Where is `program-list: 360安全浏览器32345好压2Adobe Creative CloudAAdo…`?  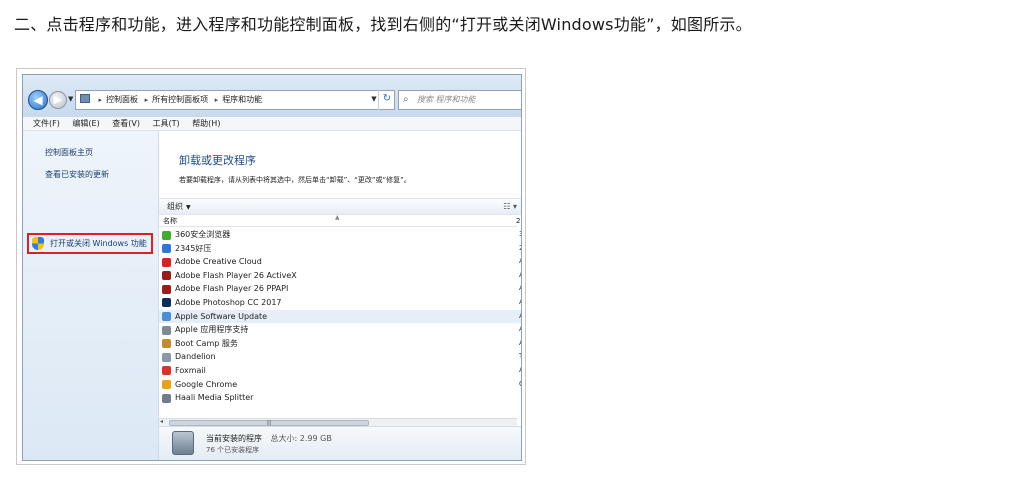
program-list: 360安全浏览器32345好压2Adobe Creative CloudAAdo… is located at coordinates (340, 323).